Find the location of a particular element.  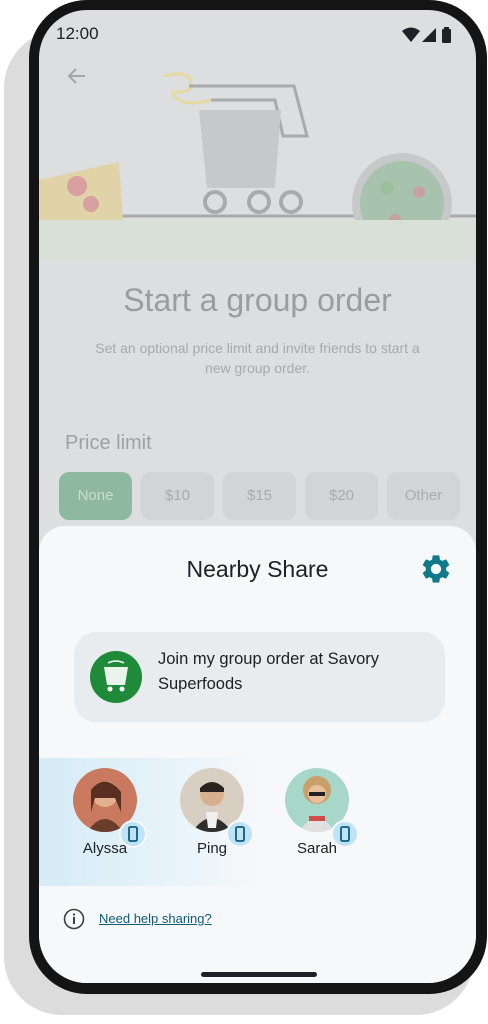

gesture-nav-handle is located at coordinates (259, 974).